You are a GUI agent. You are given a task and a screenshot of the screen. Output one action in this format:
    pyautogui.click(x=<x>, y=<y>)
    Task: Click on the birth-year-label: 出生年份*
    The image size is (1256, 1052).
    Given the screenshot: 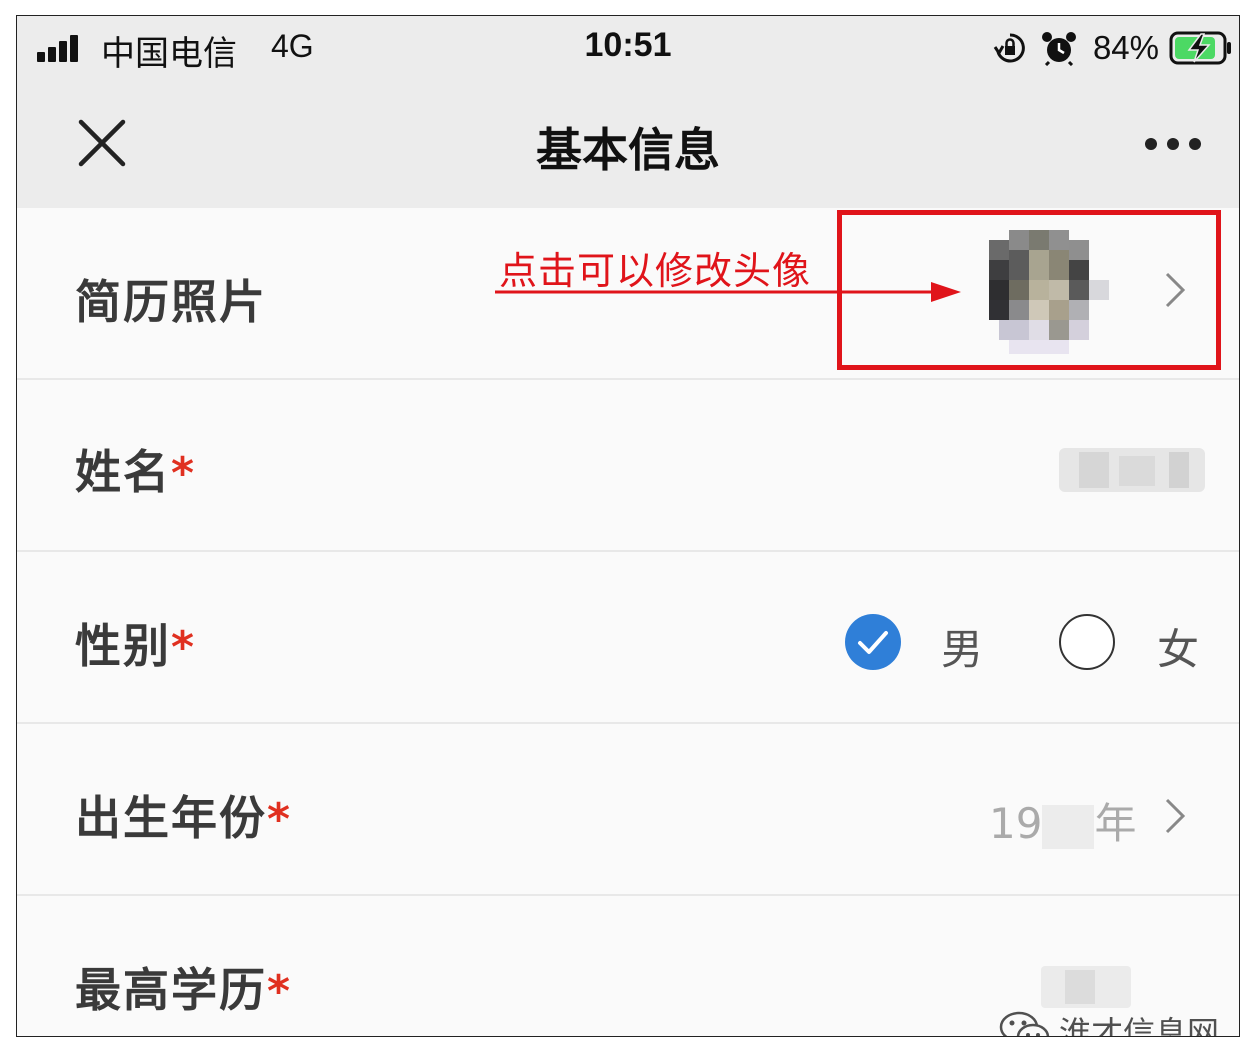 What is the action you would take?
    pyautogui.click(x=184, y=818)
    